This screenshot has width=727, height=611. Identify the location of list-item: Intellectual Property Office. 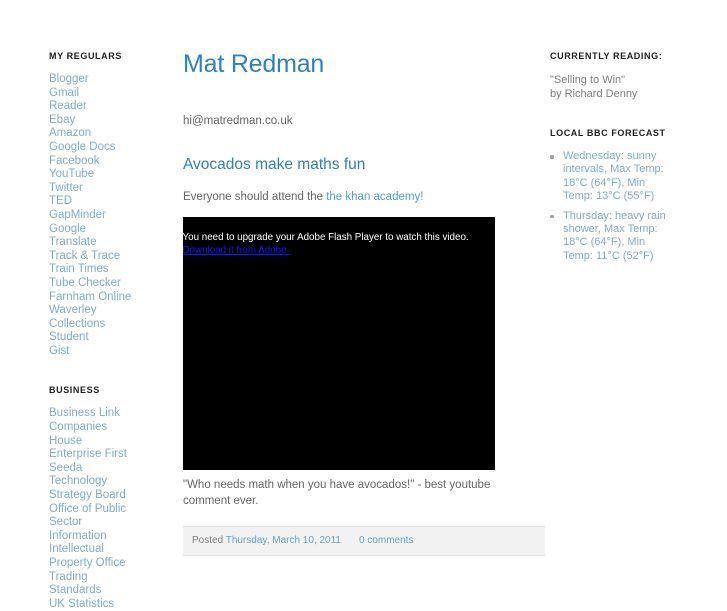
(92, 556).